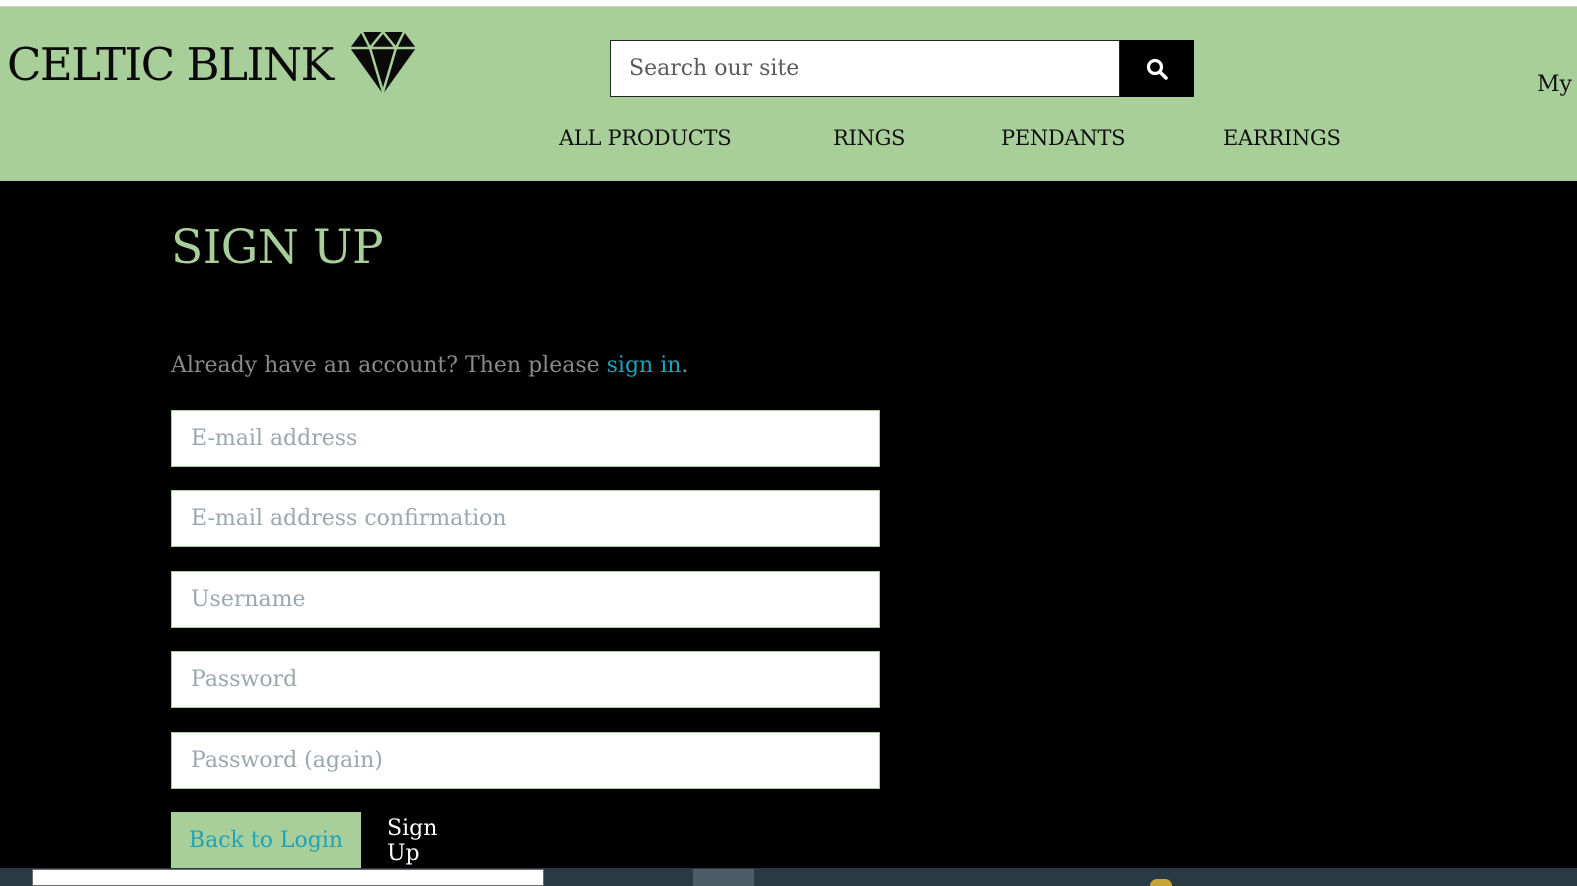 The height and width of the screenshot is (886, 1577). What do you see at coordinates (645, 138) in the screenshot?
I see `nav-all-products: ALL PRODUCTS` at bounding box center [645, 138].